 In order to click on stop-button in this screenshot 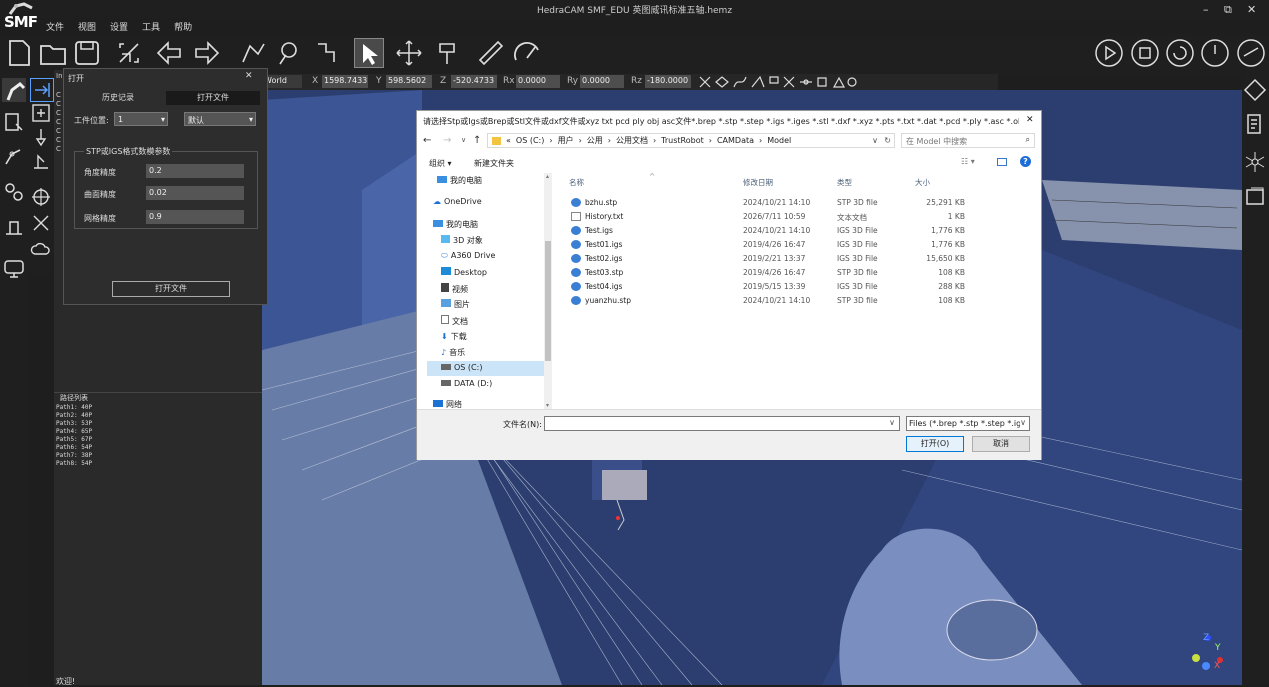, I will do `click(1145, 53)`.